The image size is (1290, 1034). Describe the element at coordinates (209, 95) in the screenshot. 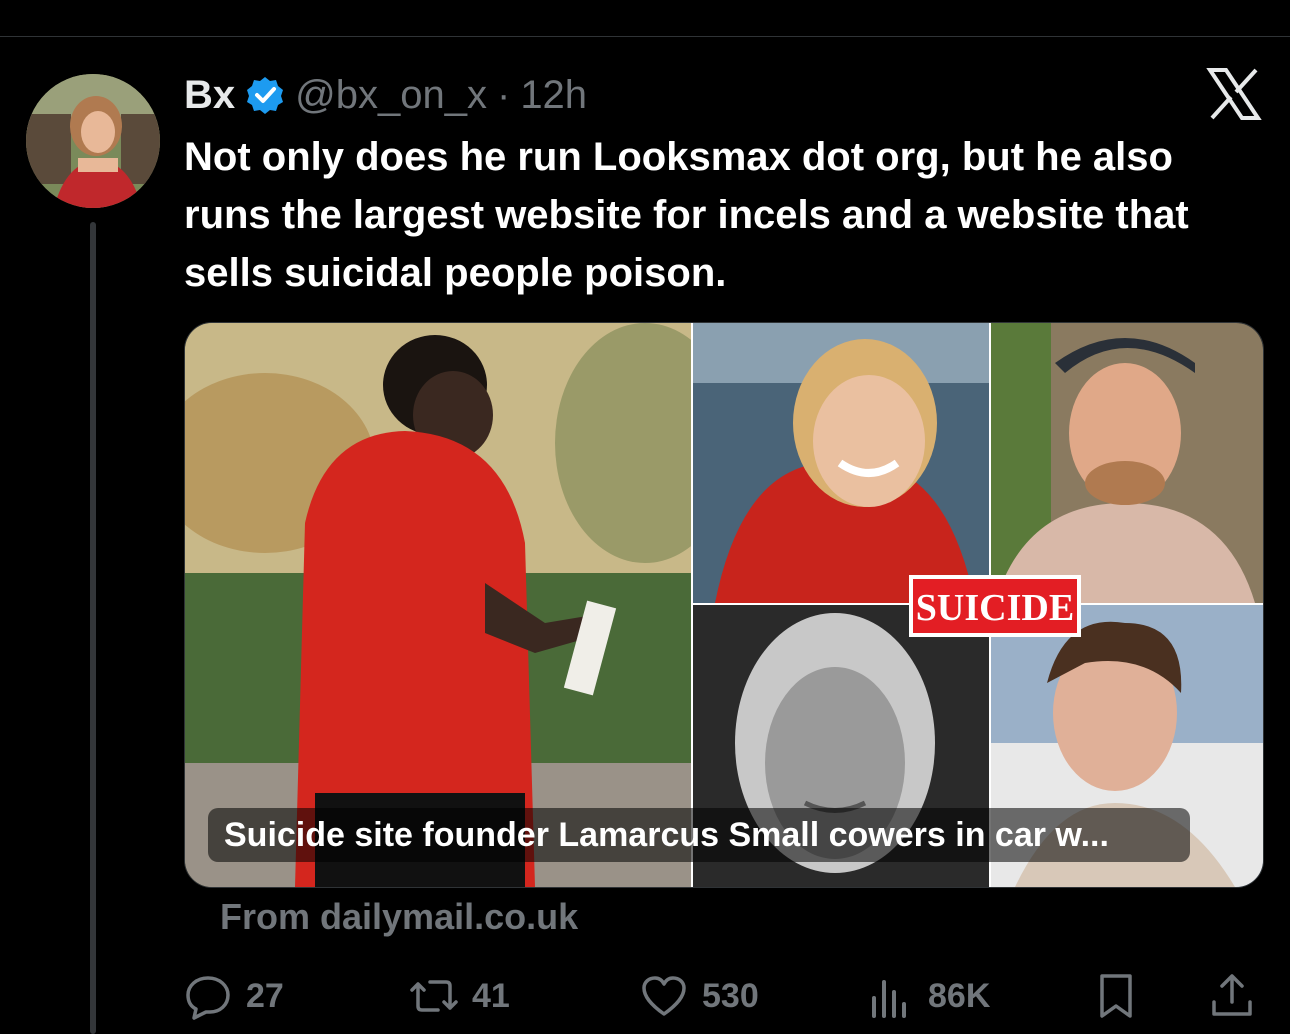

I see `author-name: Bx` at that location.